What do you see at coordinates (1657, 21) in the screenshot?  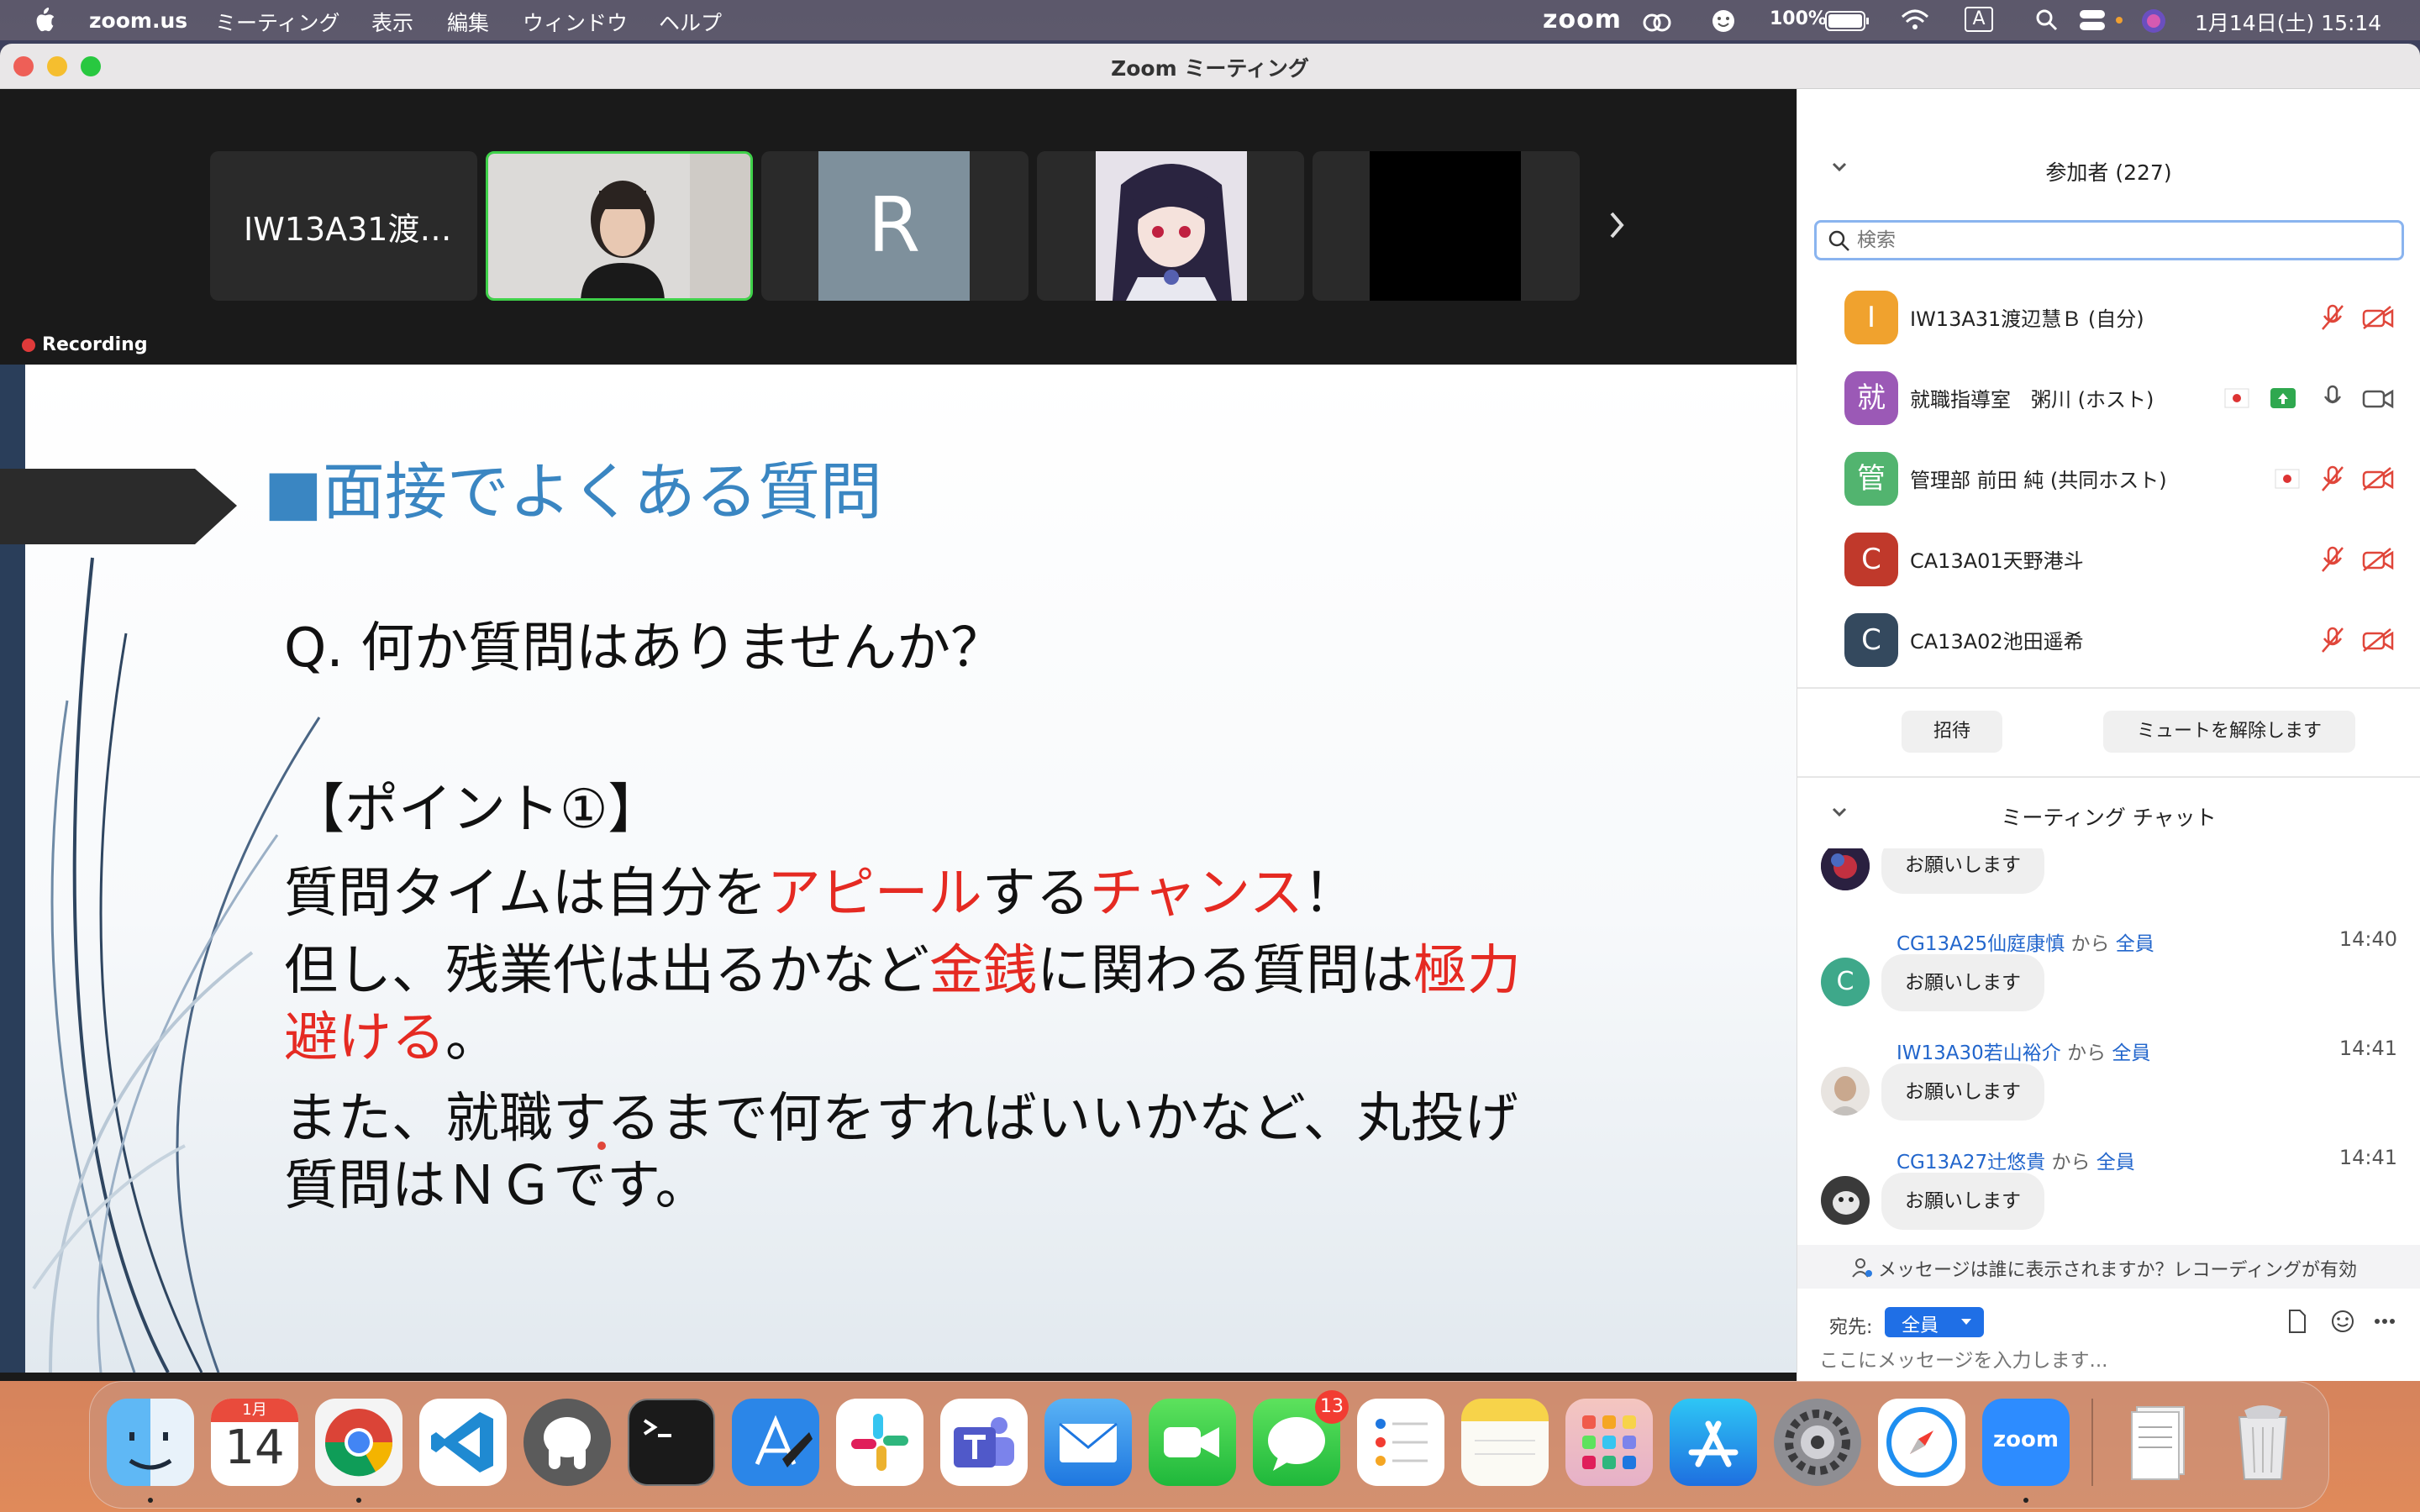 I see `creative-cloud-icon` at bounding box center [1657, 21].